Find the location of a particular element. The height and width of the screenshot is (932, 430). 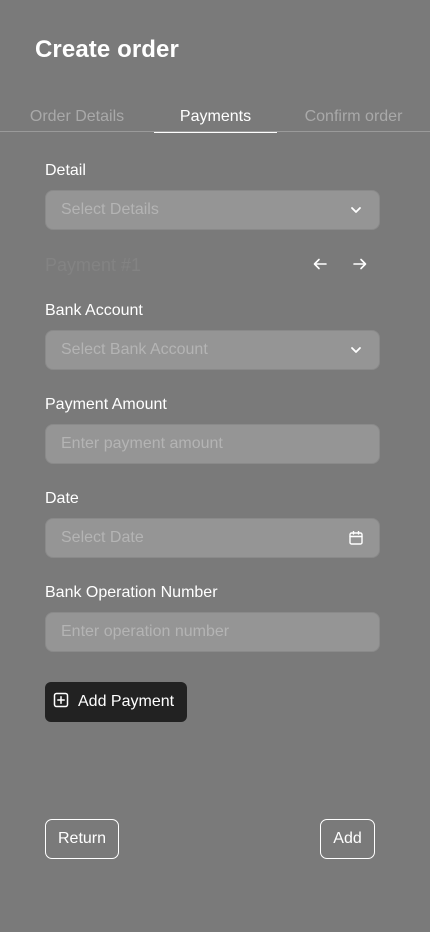

payment-navigation: Payment #1 is located at coordinates (212, 266).